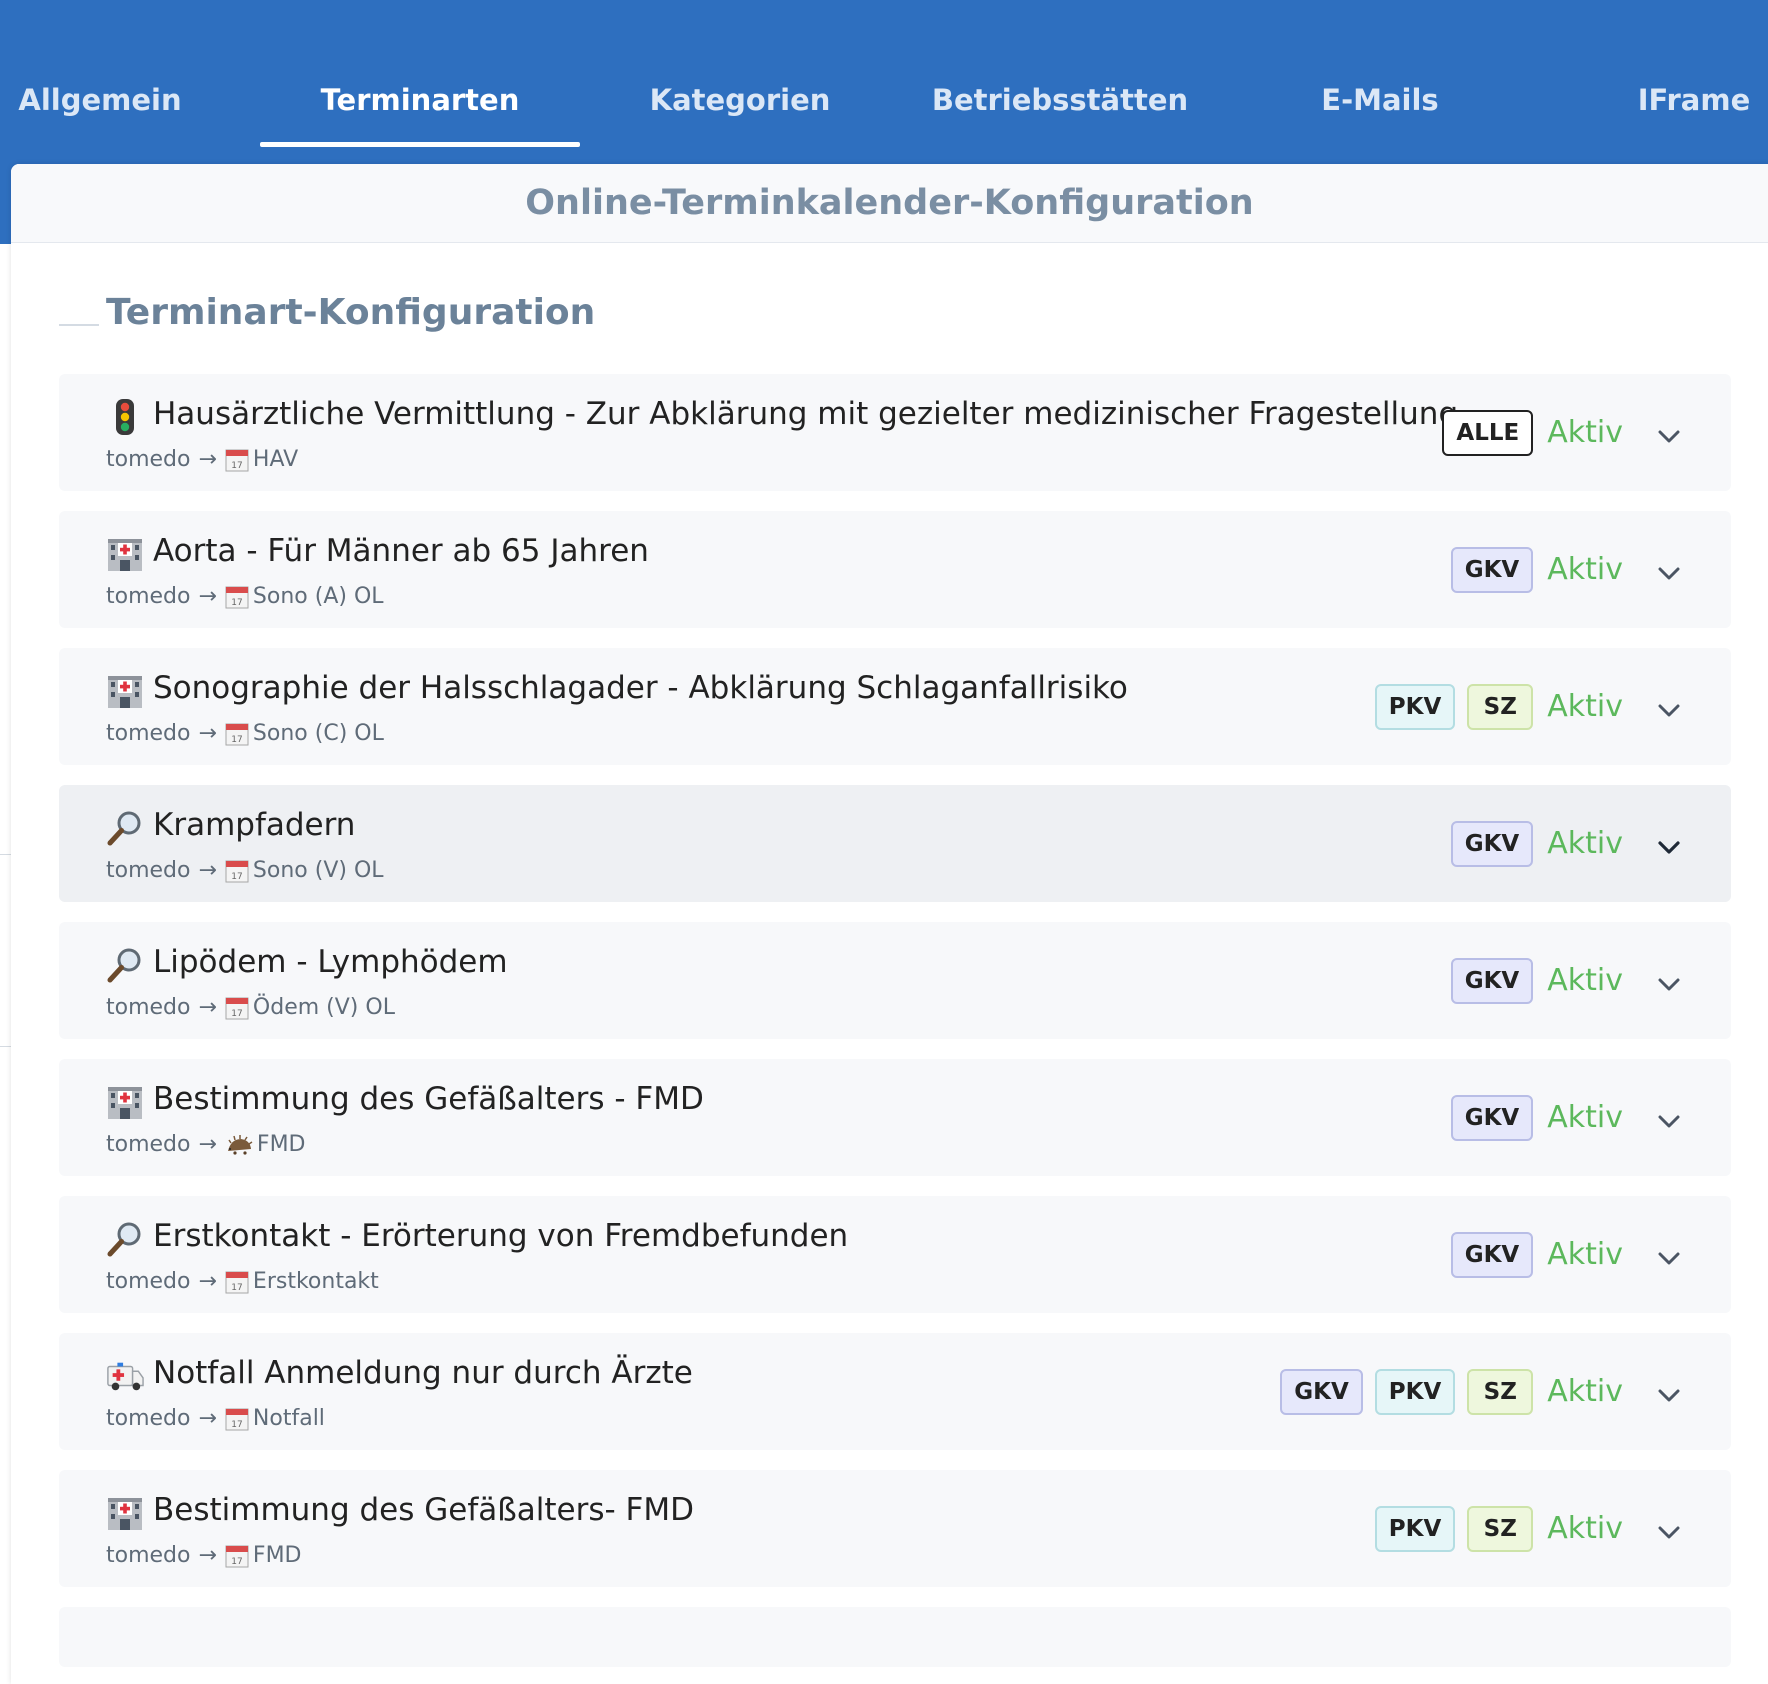 The width and height of the screenshot is (1768, 1684). Describe the element at coordinates (318, 596) in the screenshot. I see `target-calendar-label: Sono (A) OL` at that location.